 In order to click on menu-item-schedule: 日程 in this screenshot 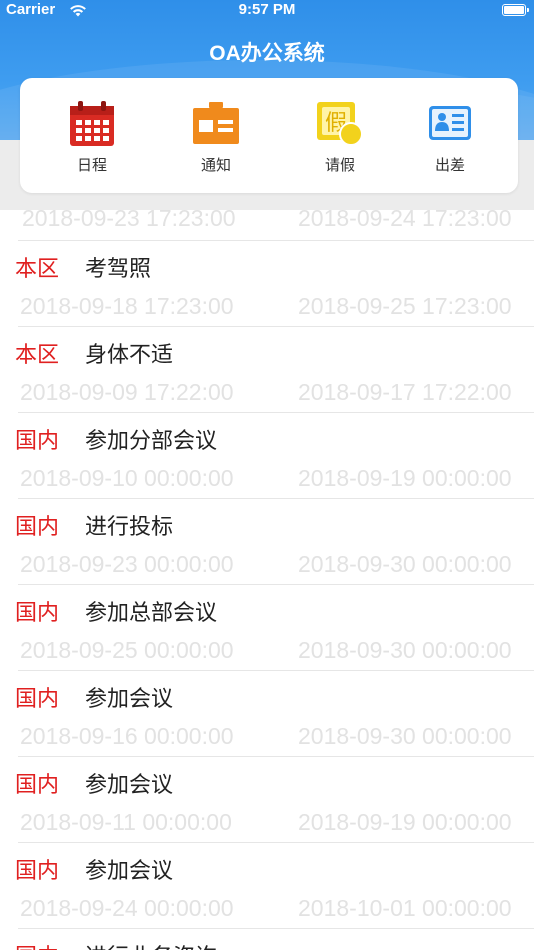, I will do `click(92, 139)`.